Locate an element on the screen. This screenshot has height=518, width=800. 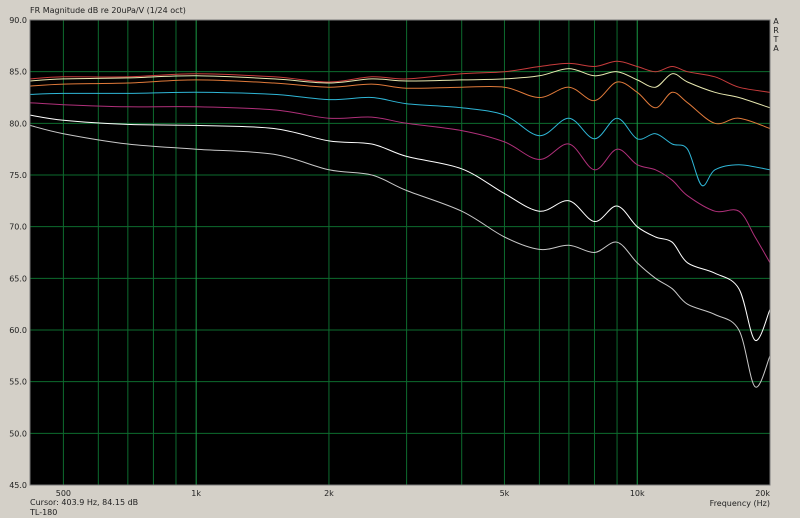
cursor-readout: Cursor: 403.9 Hz, 84.15 dB is located at coordinates (84, 502).